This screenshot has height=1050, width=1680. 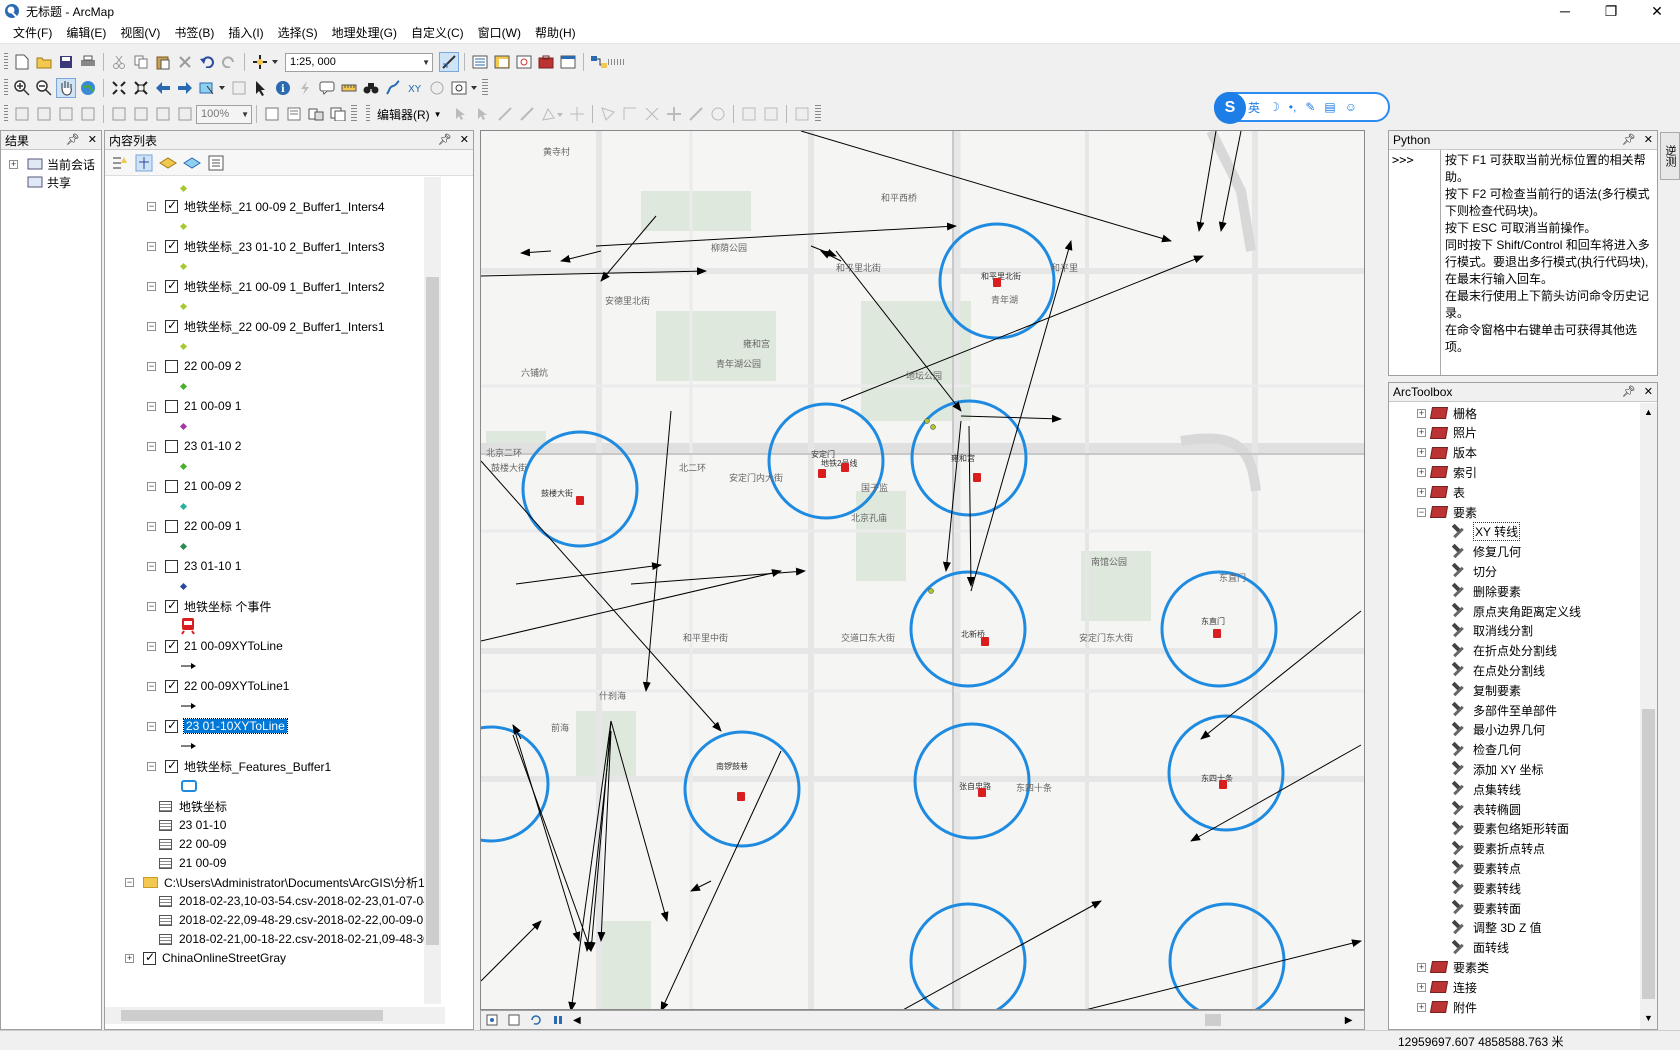 I want to click on tool-item: 切分, so click(x=1474, y=571).